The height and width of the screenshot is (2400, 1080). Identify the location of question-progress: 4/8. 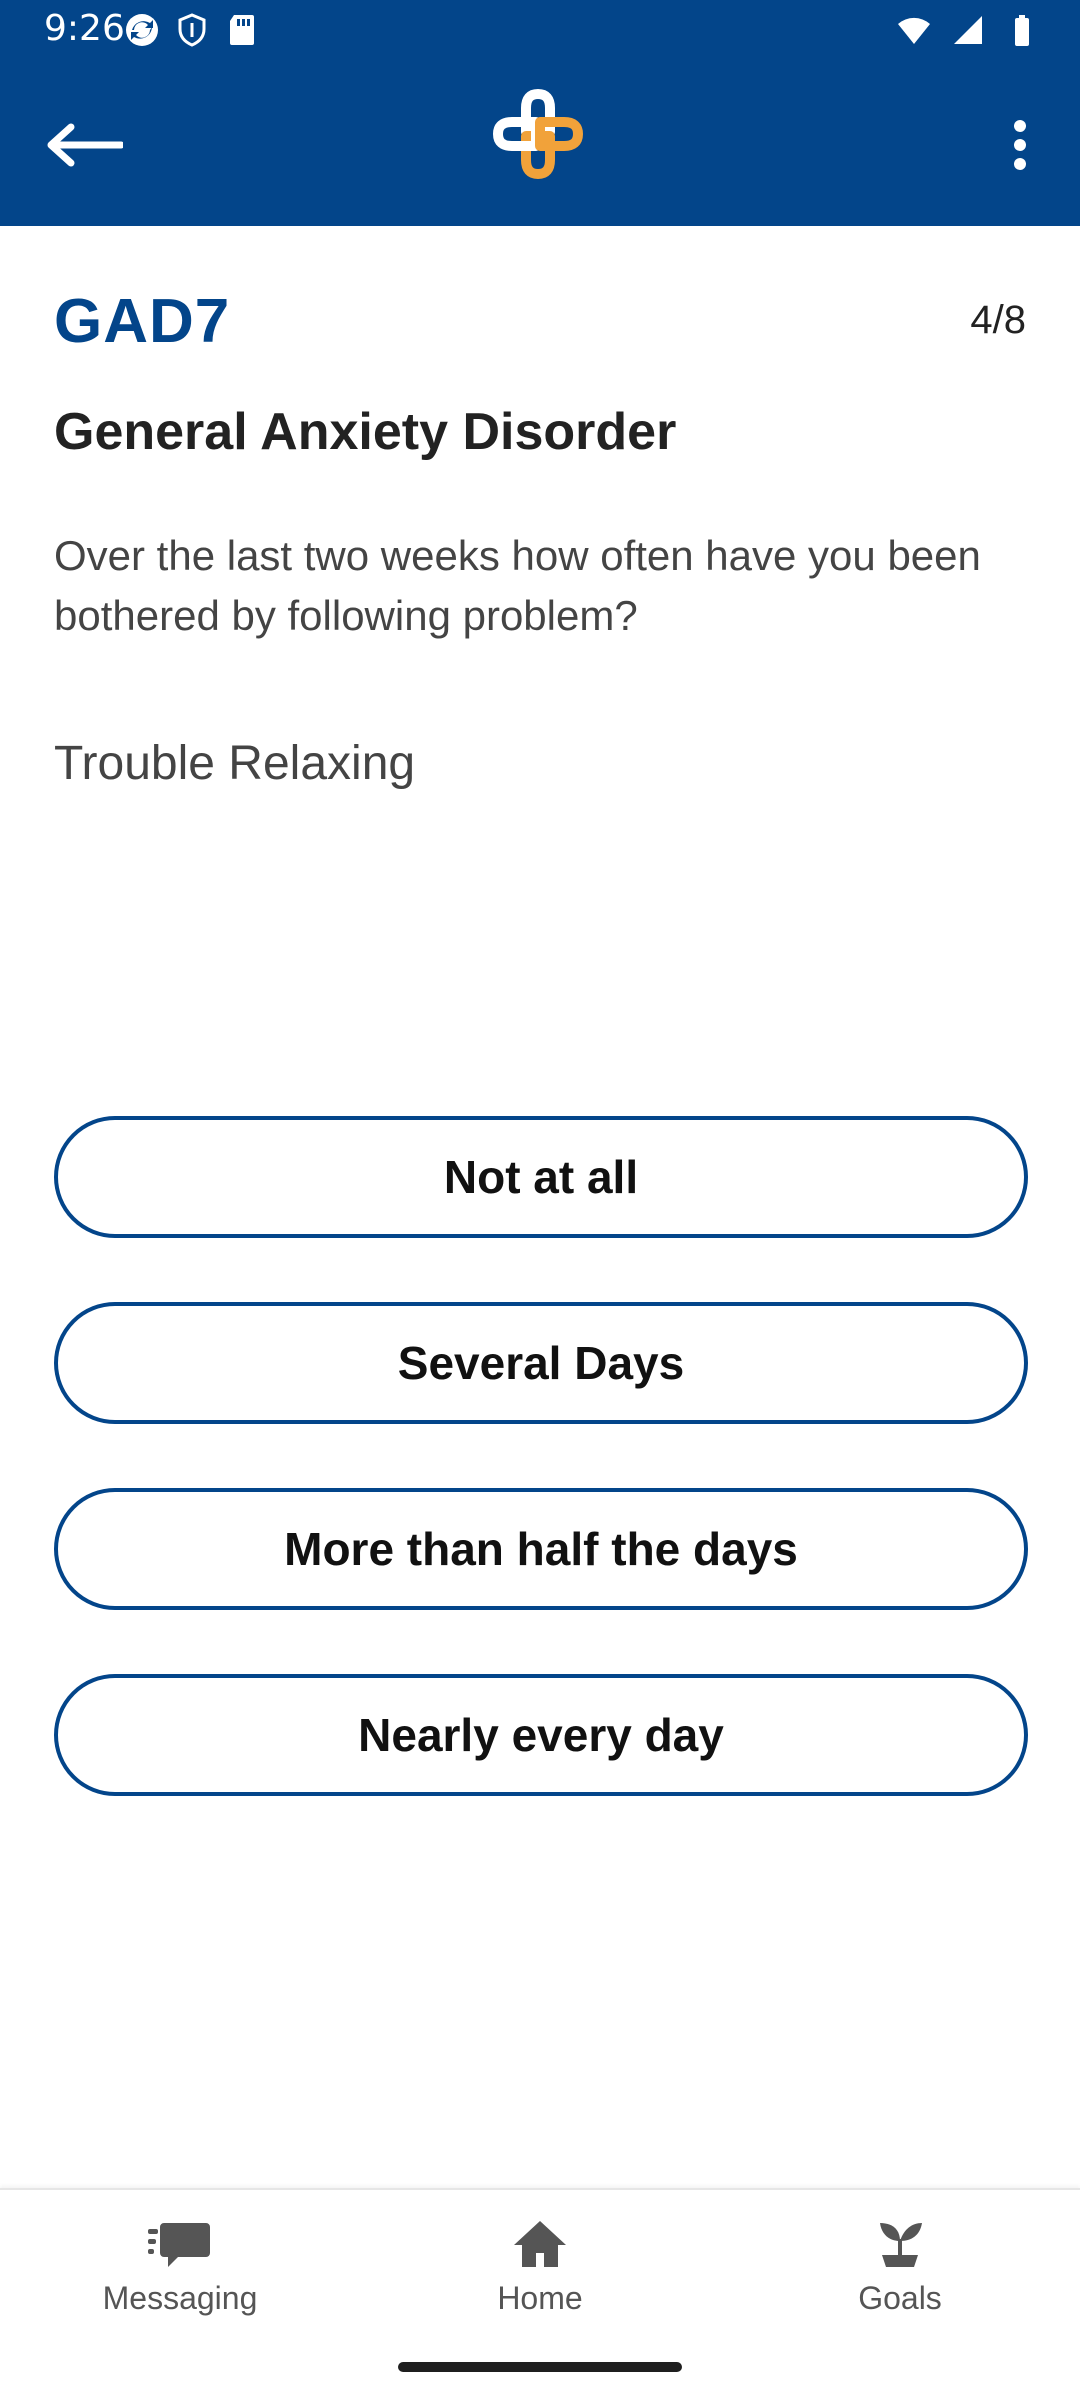
(998, 320).